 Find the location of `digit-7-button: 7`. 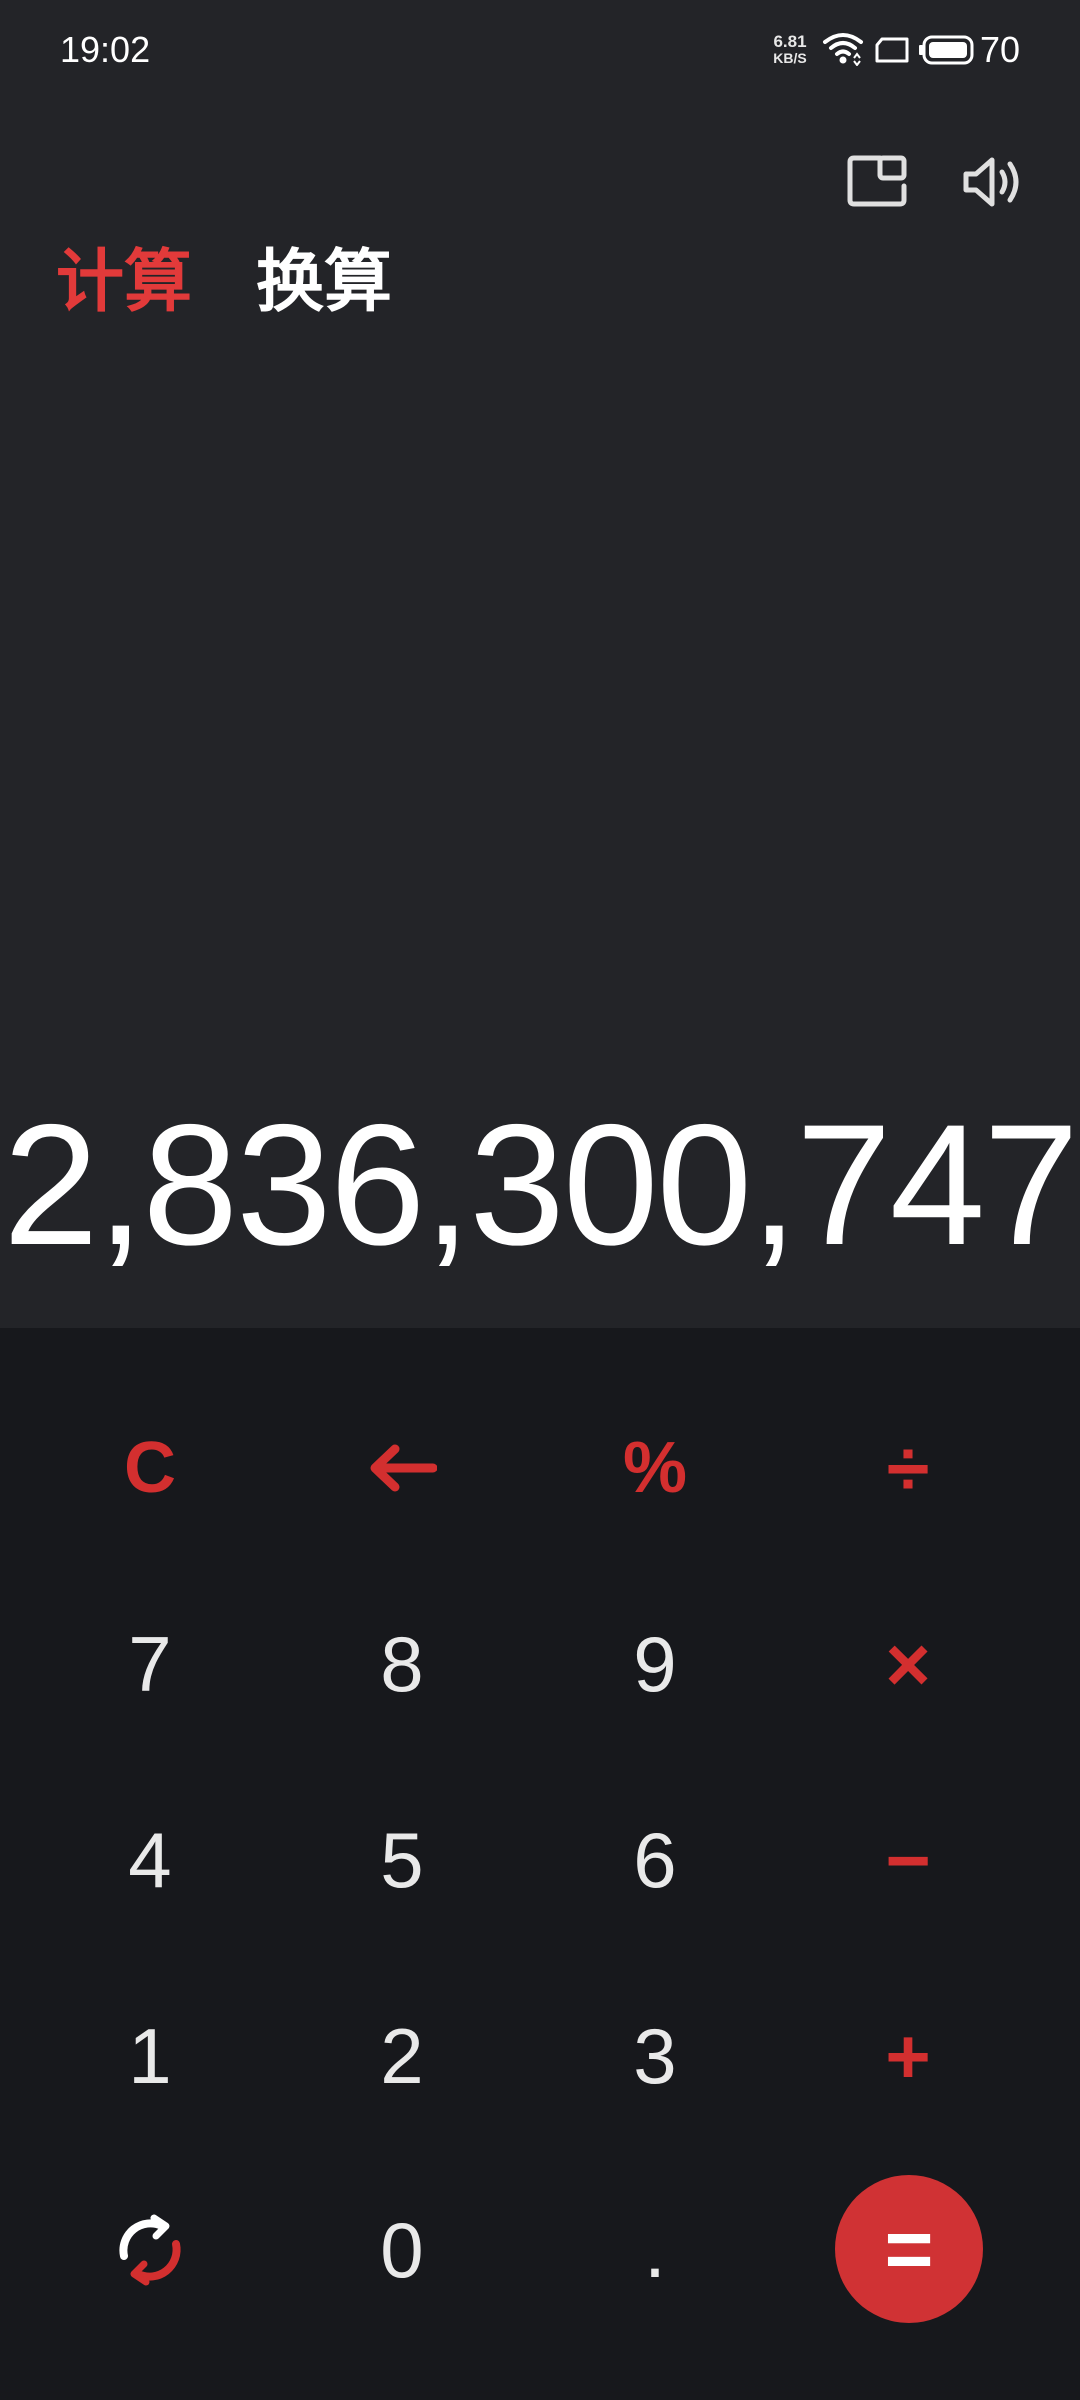

digit-7-button: 7 is located at coordinates (150, 1664).